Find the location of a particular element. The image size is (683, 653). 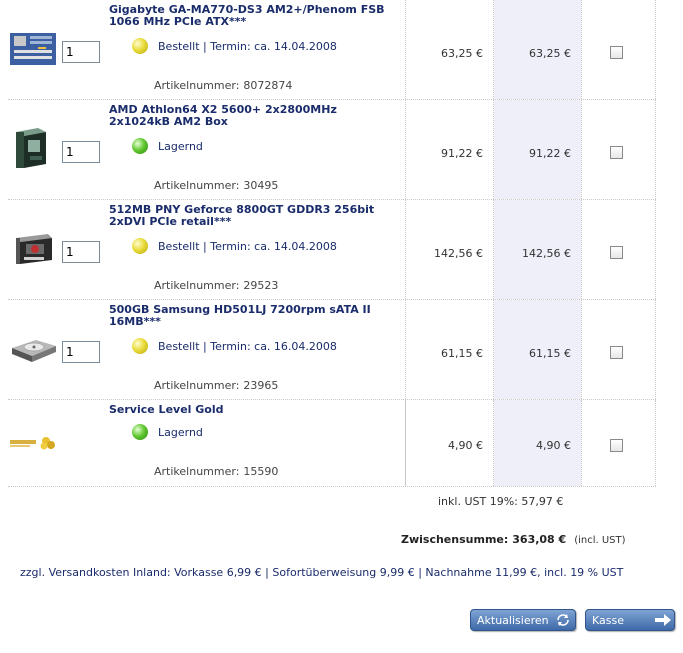

subtotal-label: Zwischensumme: is located at coordinates (455, 539).